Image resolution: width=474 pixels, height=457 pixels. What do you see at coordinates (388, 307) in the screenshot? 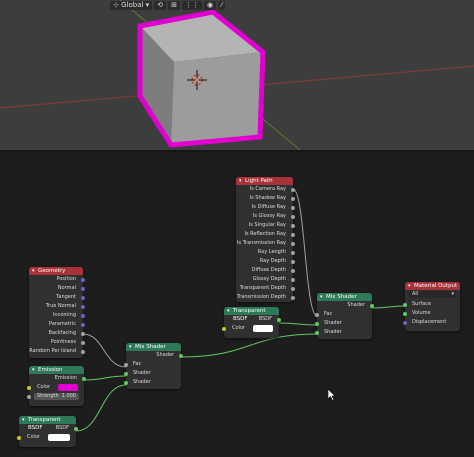
I see `link-mix-to-output-surface` at bounding box center [388, 307].